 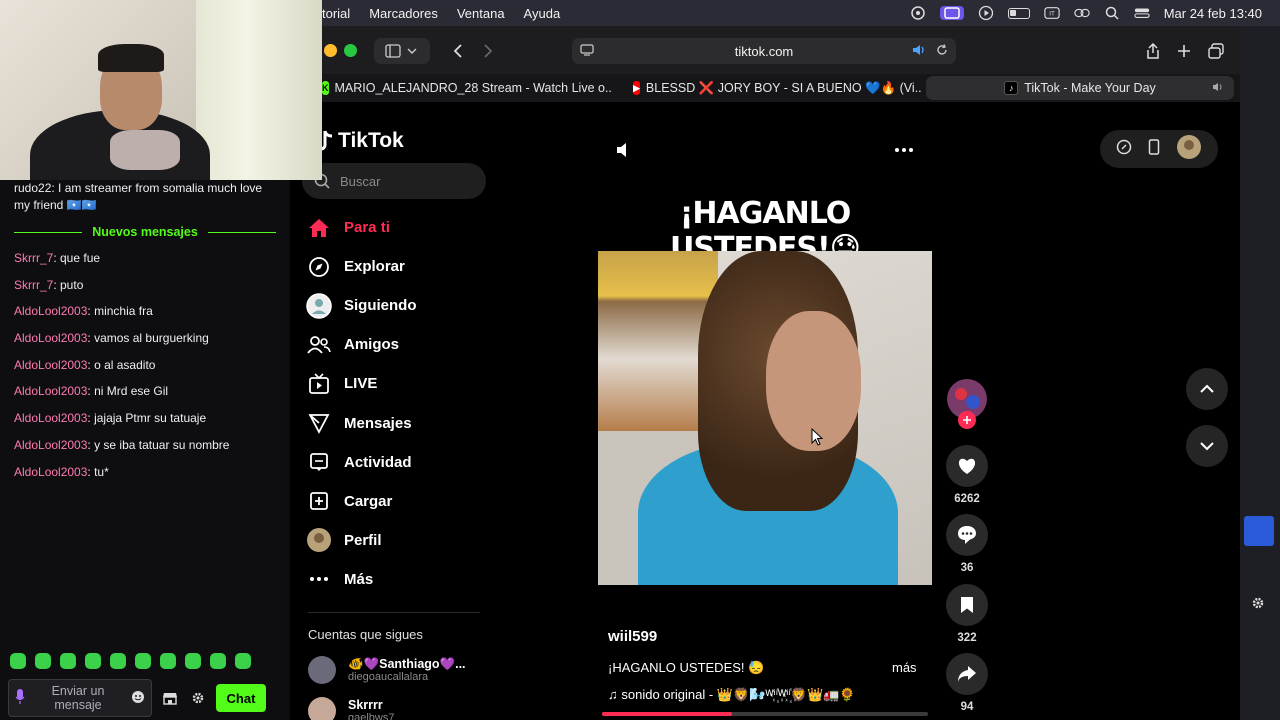 What do you see at coordinates (1142, 13) in the screenshot?
I see `control-center-icon` at bounding box center [1142, 13].